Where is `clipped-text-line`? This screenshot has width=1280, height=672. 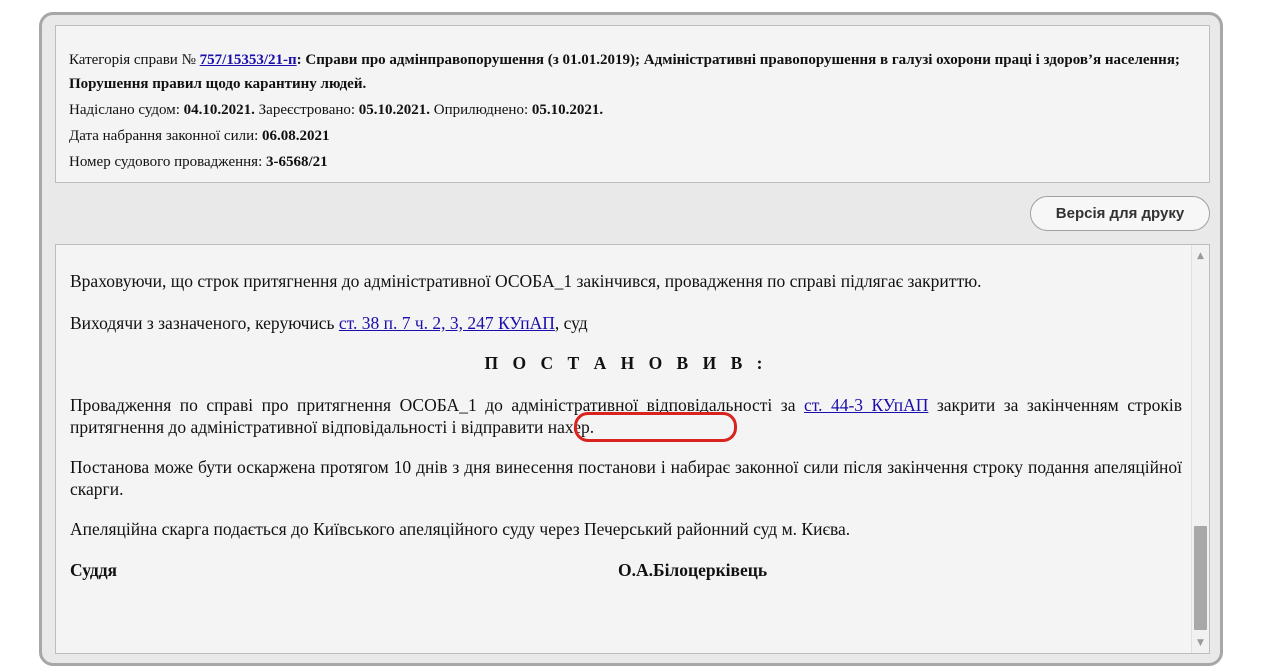
clipped-text-line is located at coordinates (626, 248).